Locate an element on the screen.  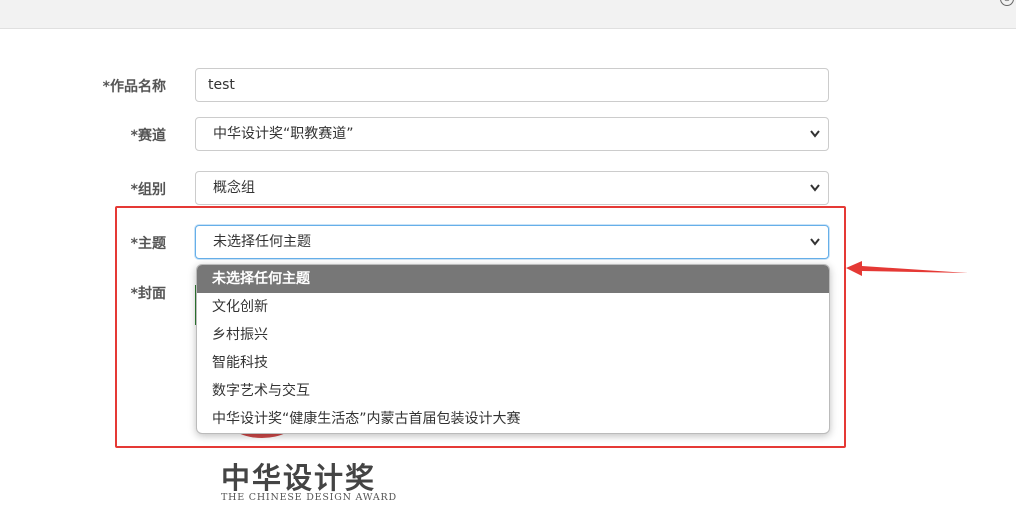
track-value: 中华设计奖“职教赛道” is located at coordinates (283, 134).